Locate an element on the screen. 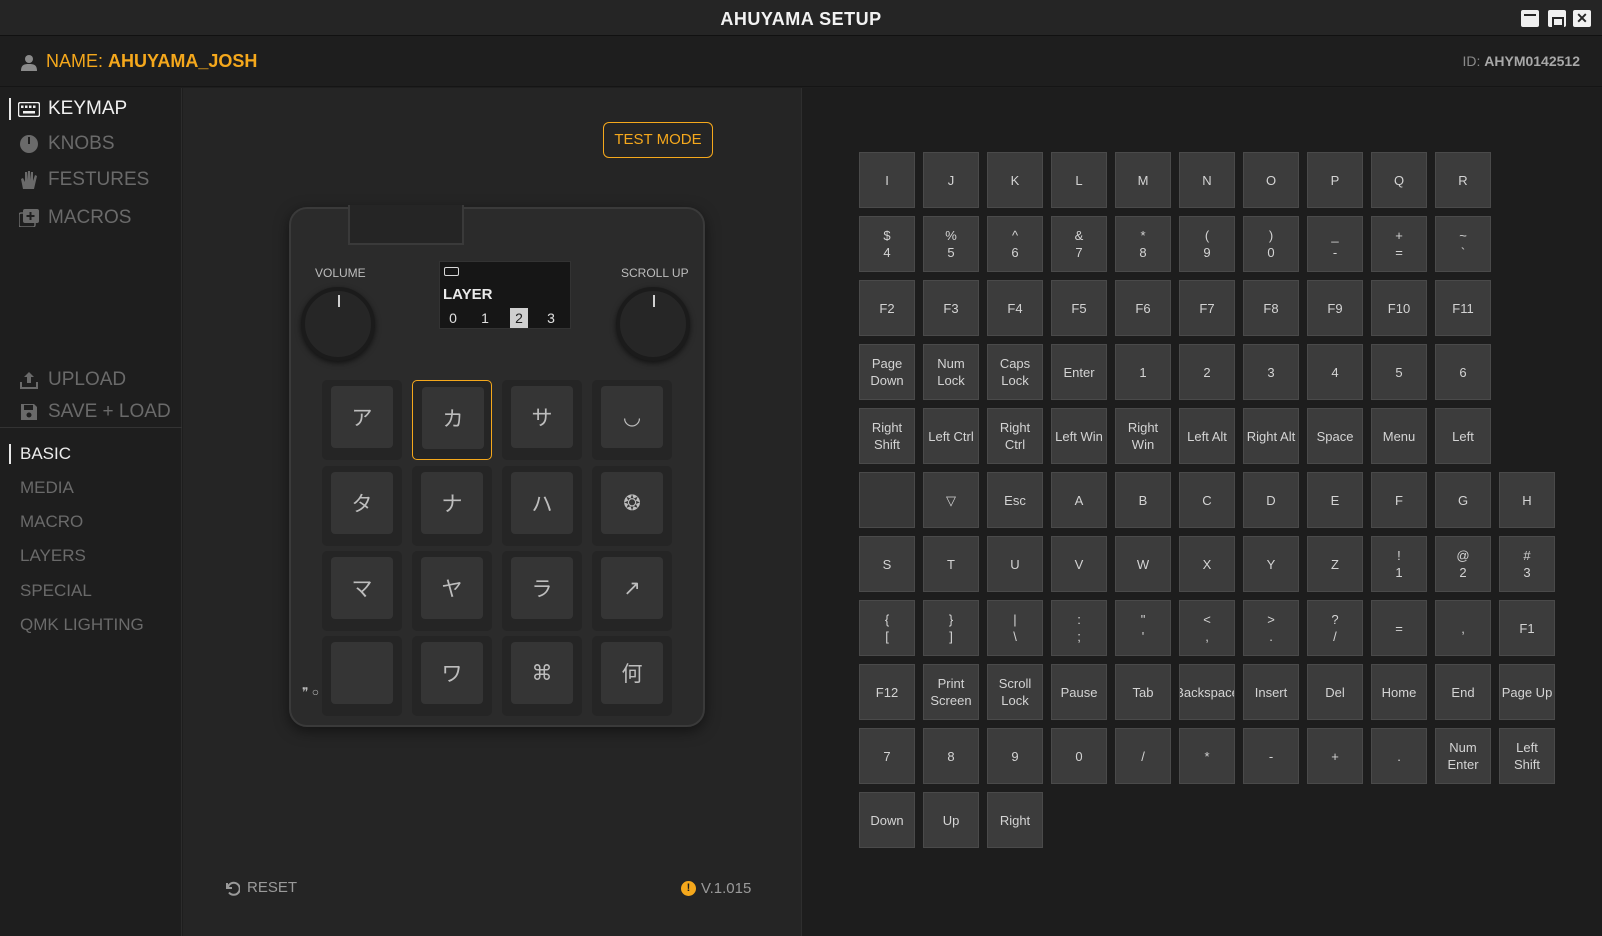  keycode-key: + is located at coordinates (1335, 756).